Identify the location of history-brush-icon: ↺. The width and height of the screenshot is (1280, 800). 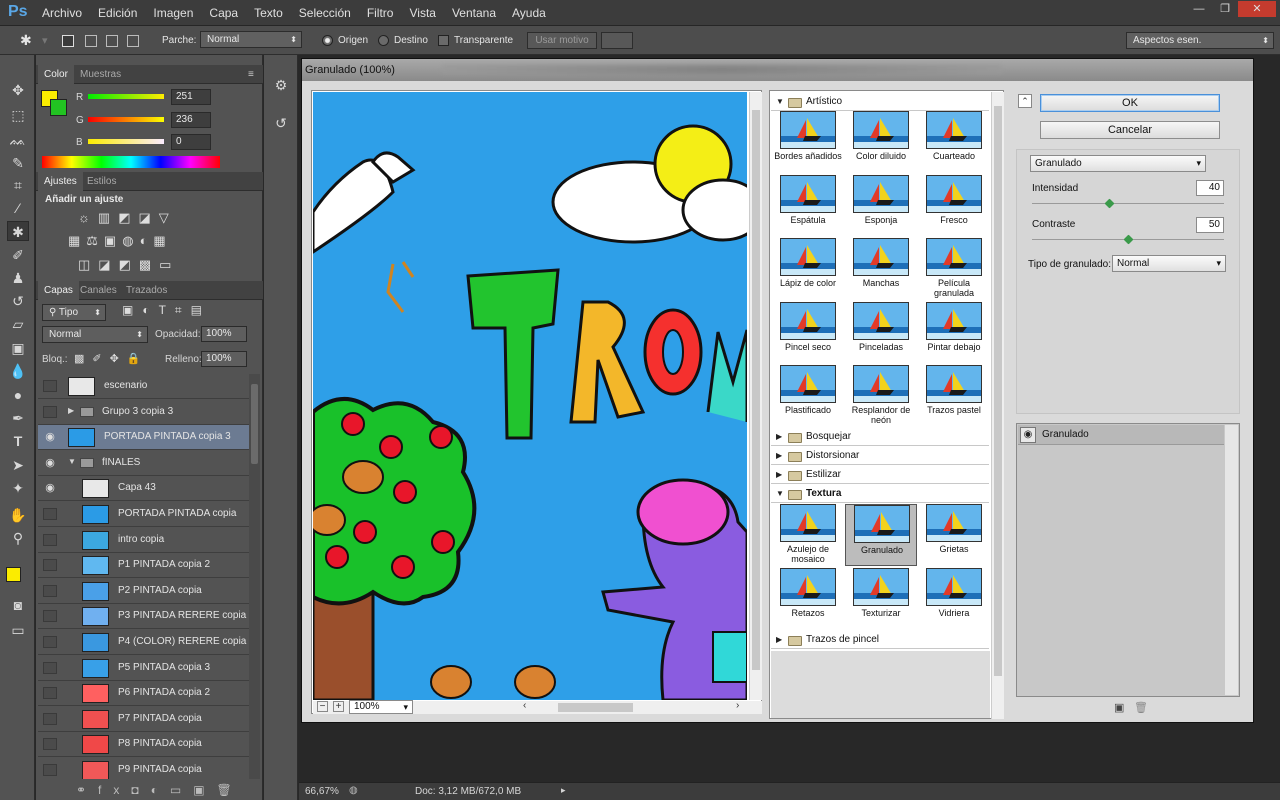
(18, 301).